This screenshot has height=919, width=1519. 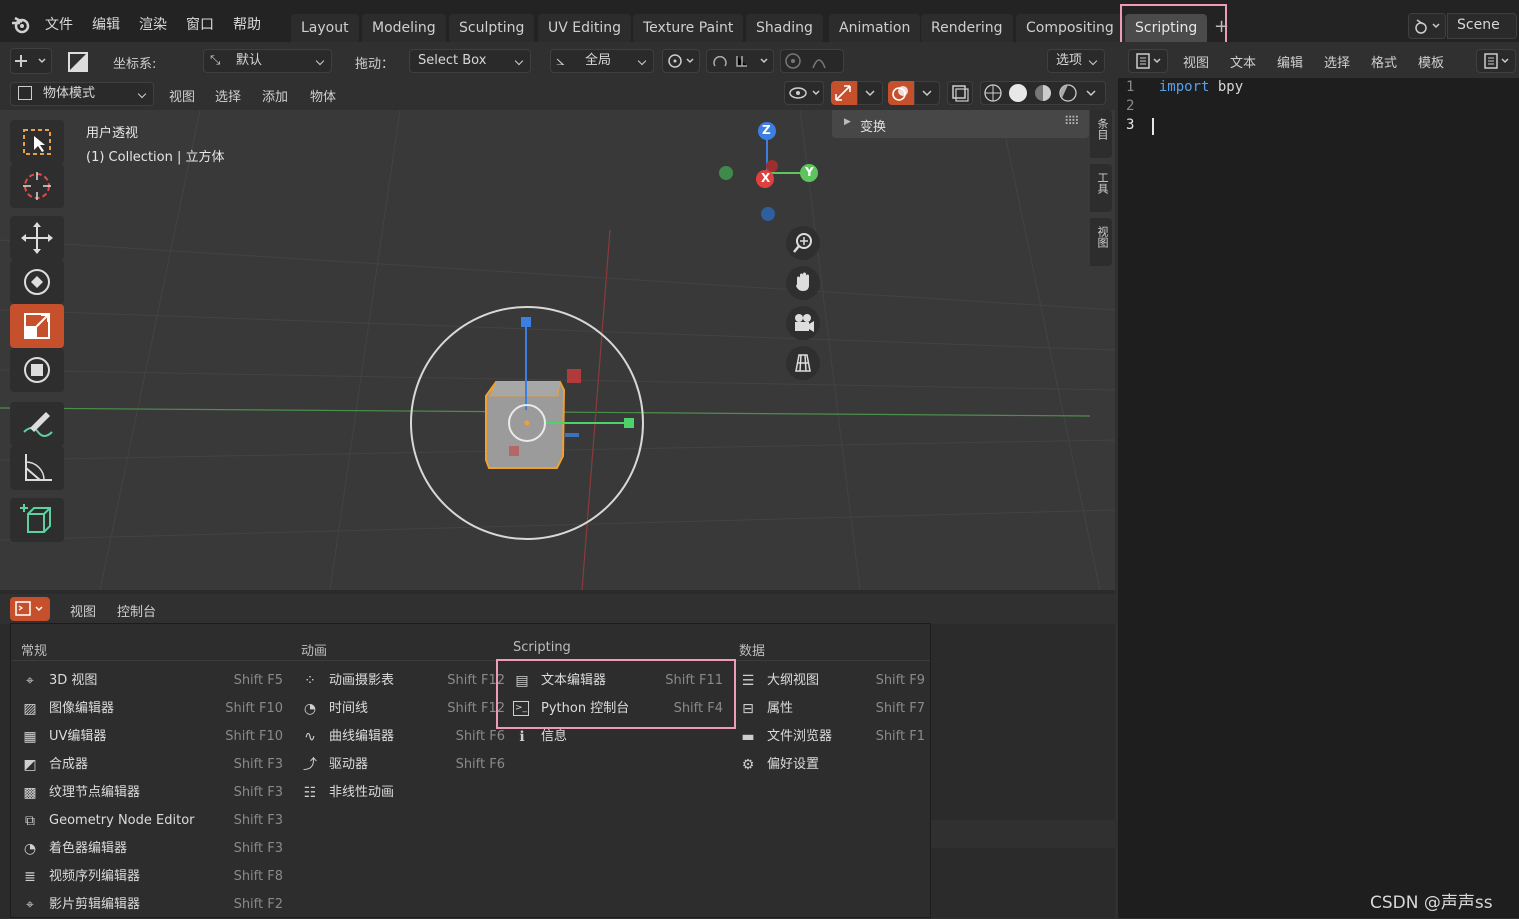 I want to click on menu-item-properties: ⊟ 属性 Shift F7, so click(x=832, y=709).